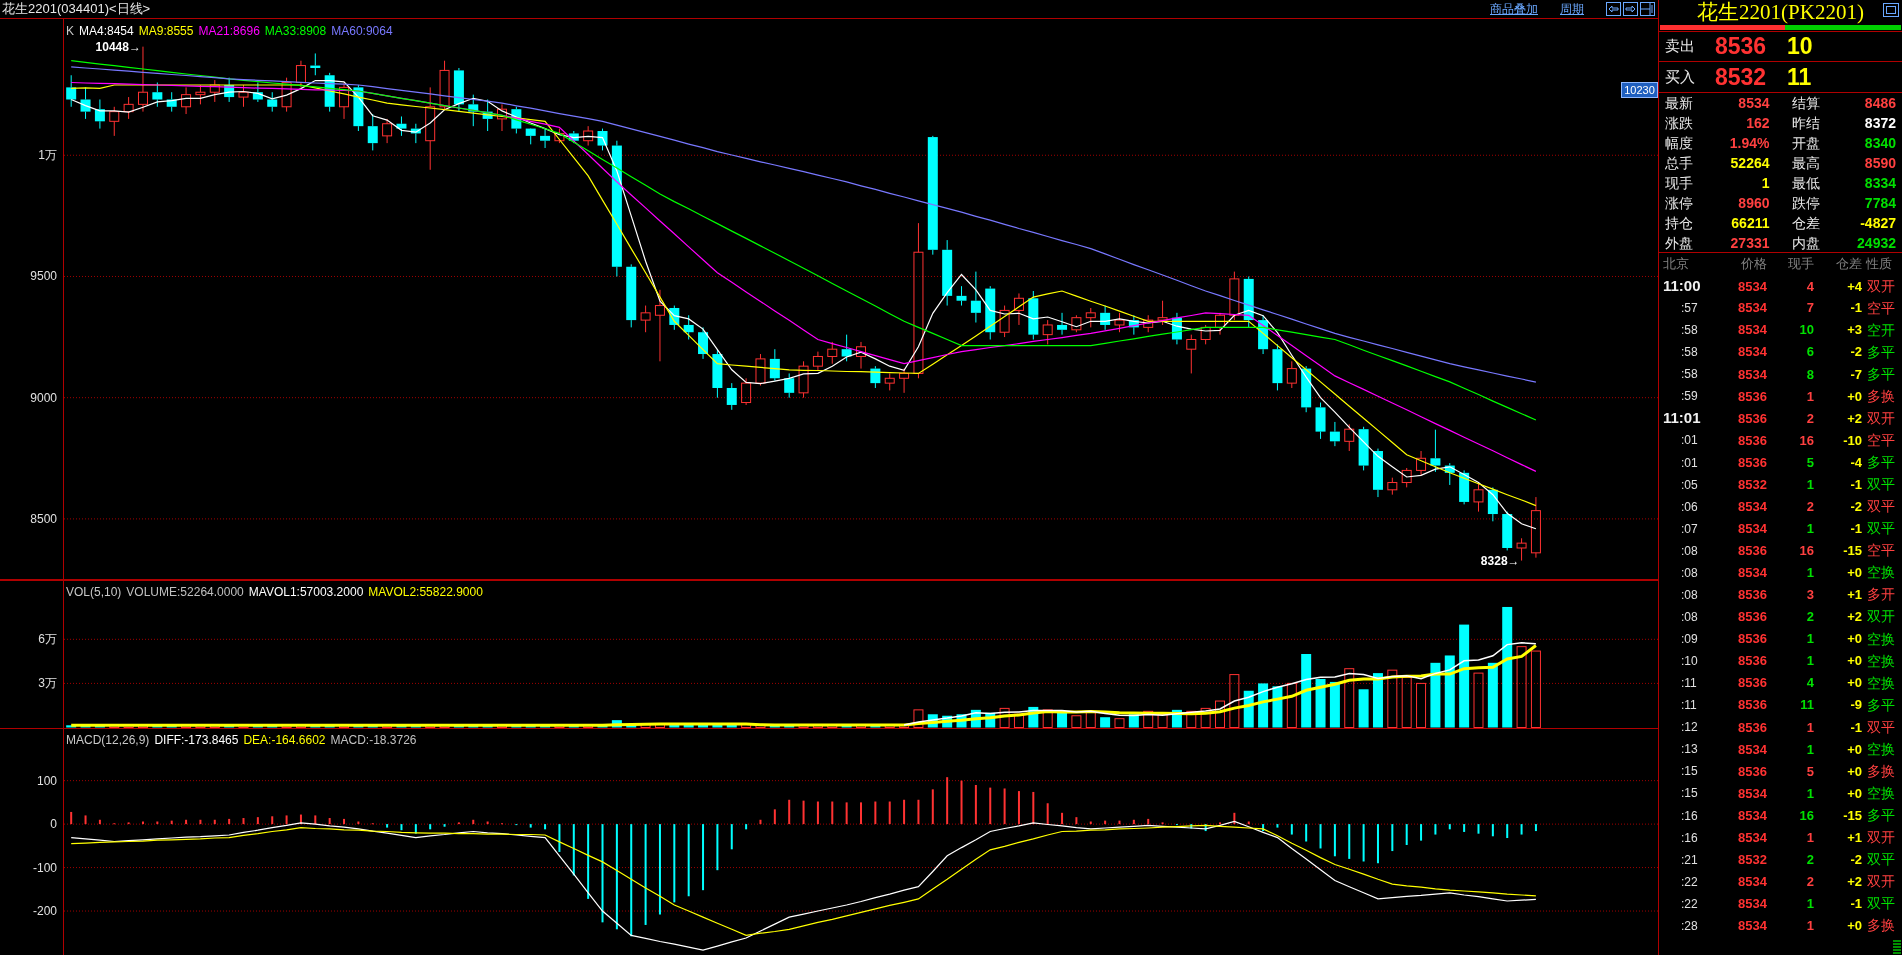 Image resolution: width=1902 pixels, height=955 pixels. I want to click on tick-volume: 11, so click(1806, 705).